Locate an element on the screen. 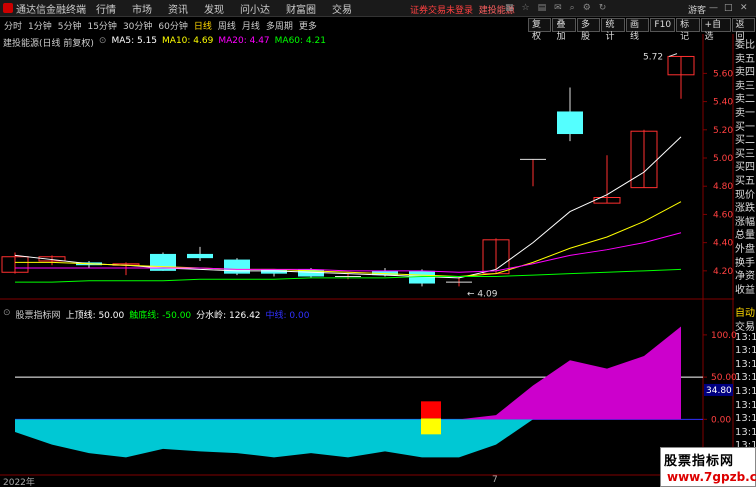 This screenshot has height=487, width=756. ma10-line is located at coordinates (348, 239).